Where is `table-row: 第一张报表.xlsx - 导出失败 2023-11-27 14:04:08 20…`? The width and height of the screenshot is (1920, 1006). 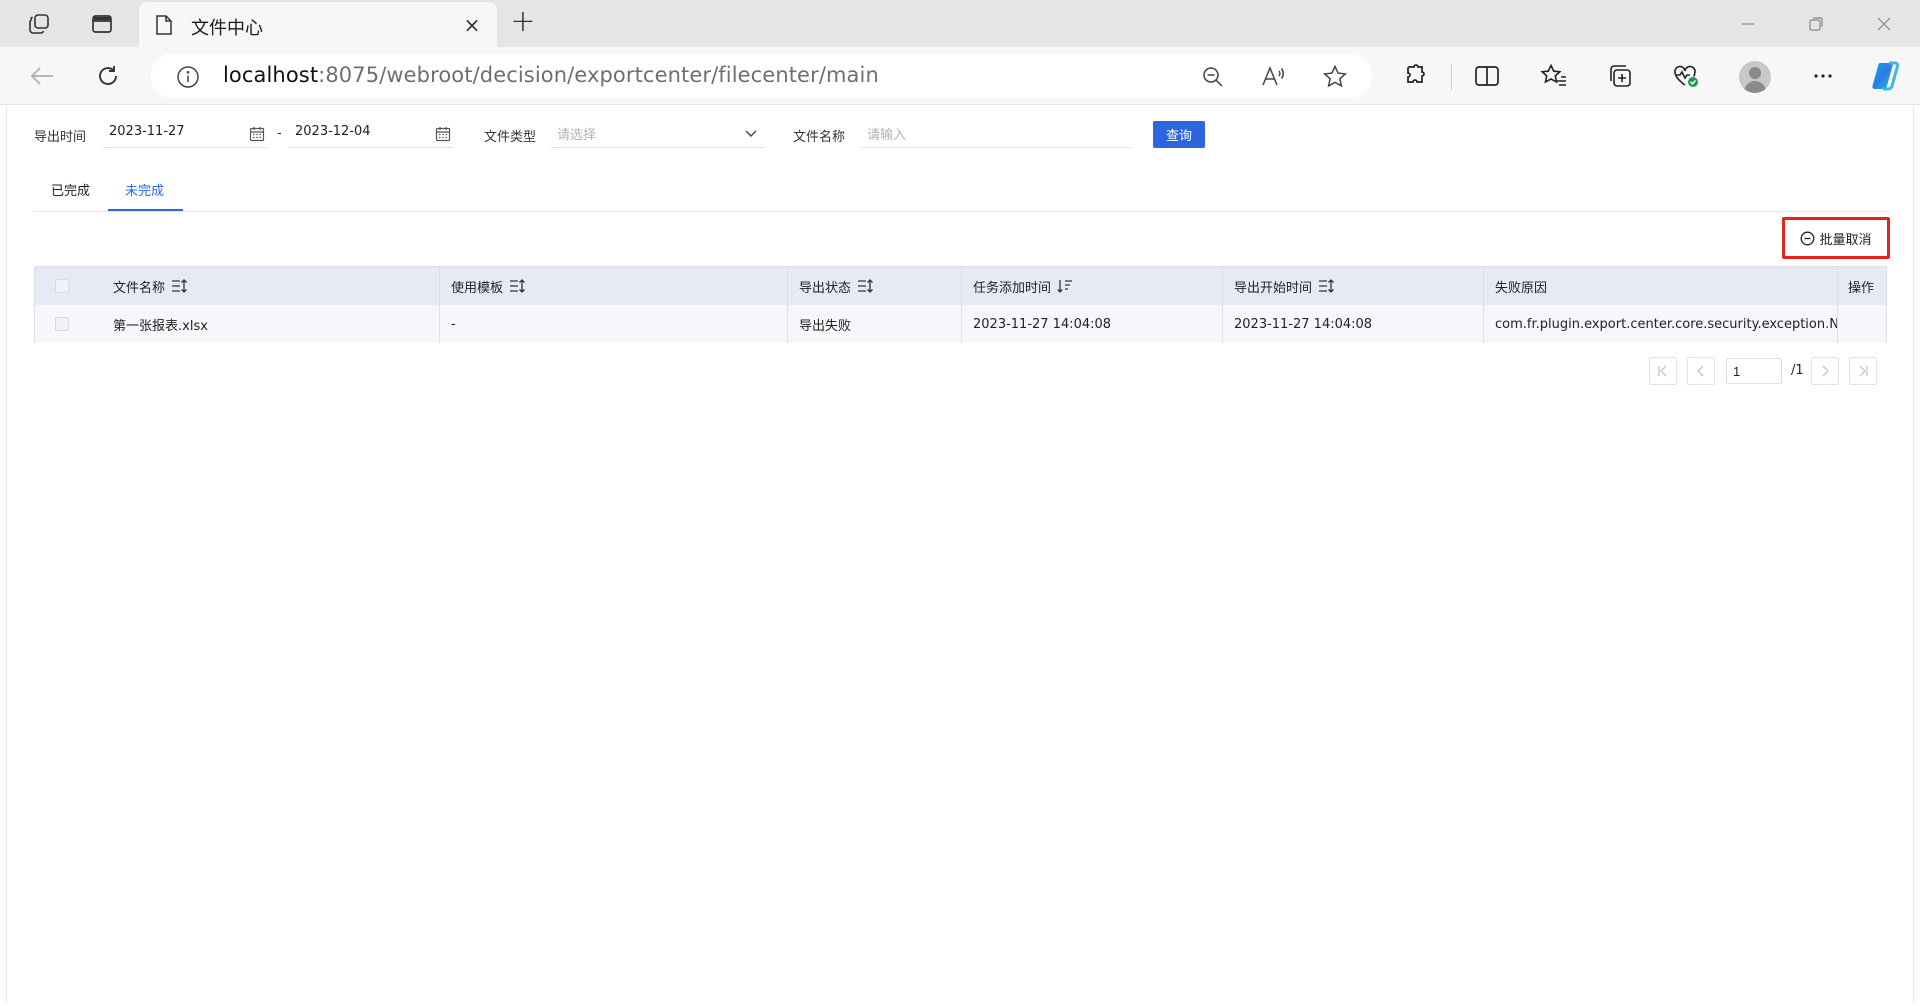 table-row: 第一张报表.xlsx - 导出失败 2023-11-27 14:04:08 20… is located at coordinates (960, 324).